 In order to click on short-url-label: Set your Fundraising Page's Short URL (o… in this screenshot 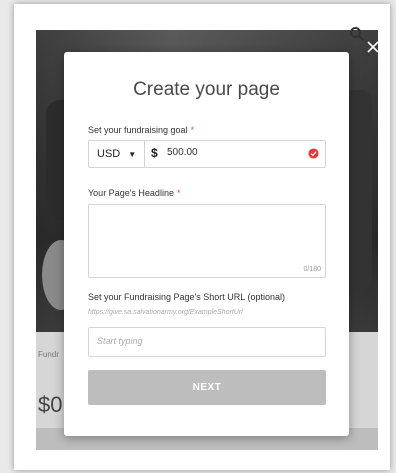, I will do `click(186, 297)`.